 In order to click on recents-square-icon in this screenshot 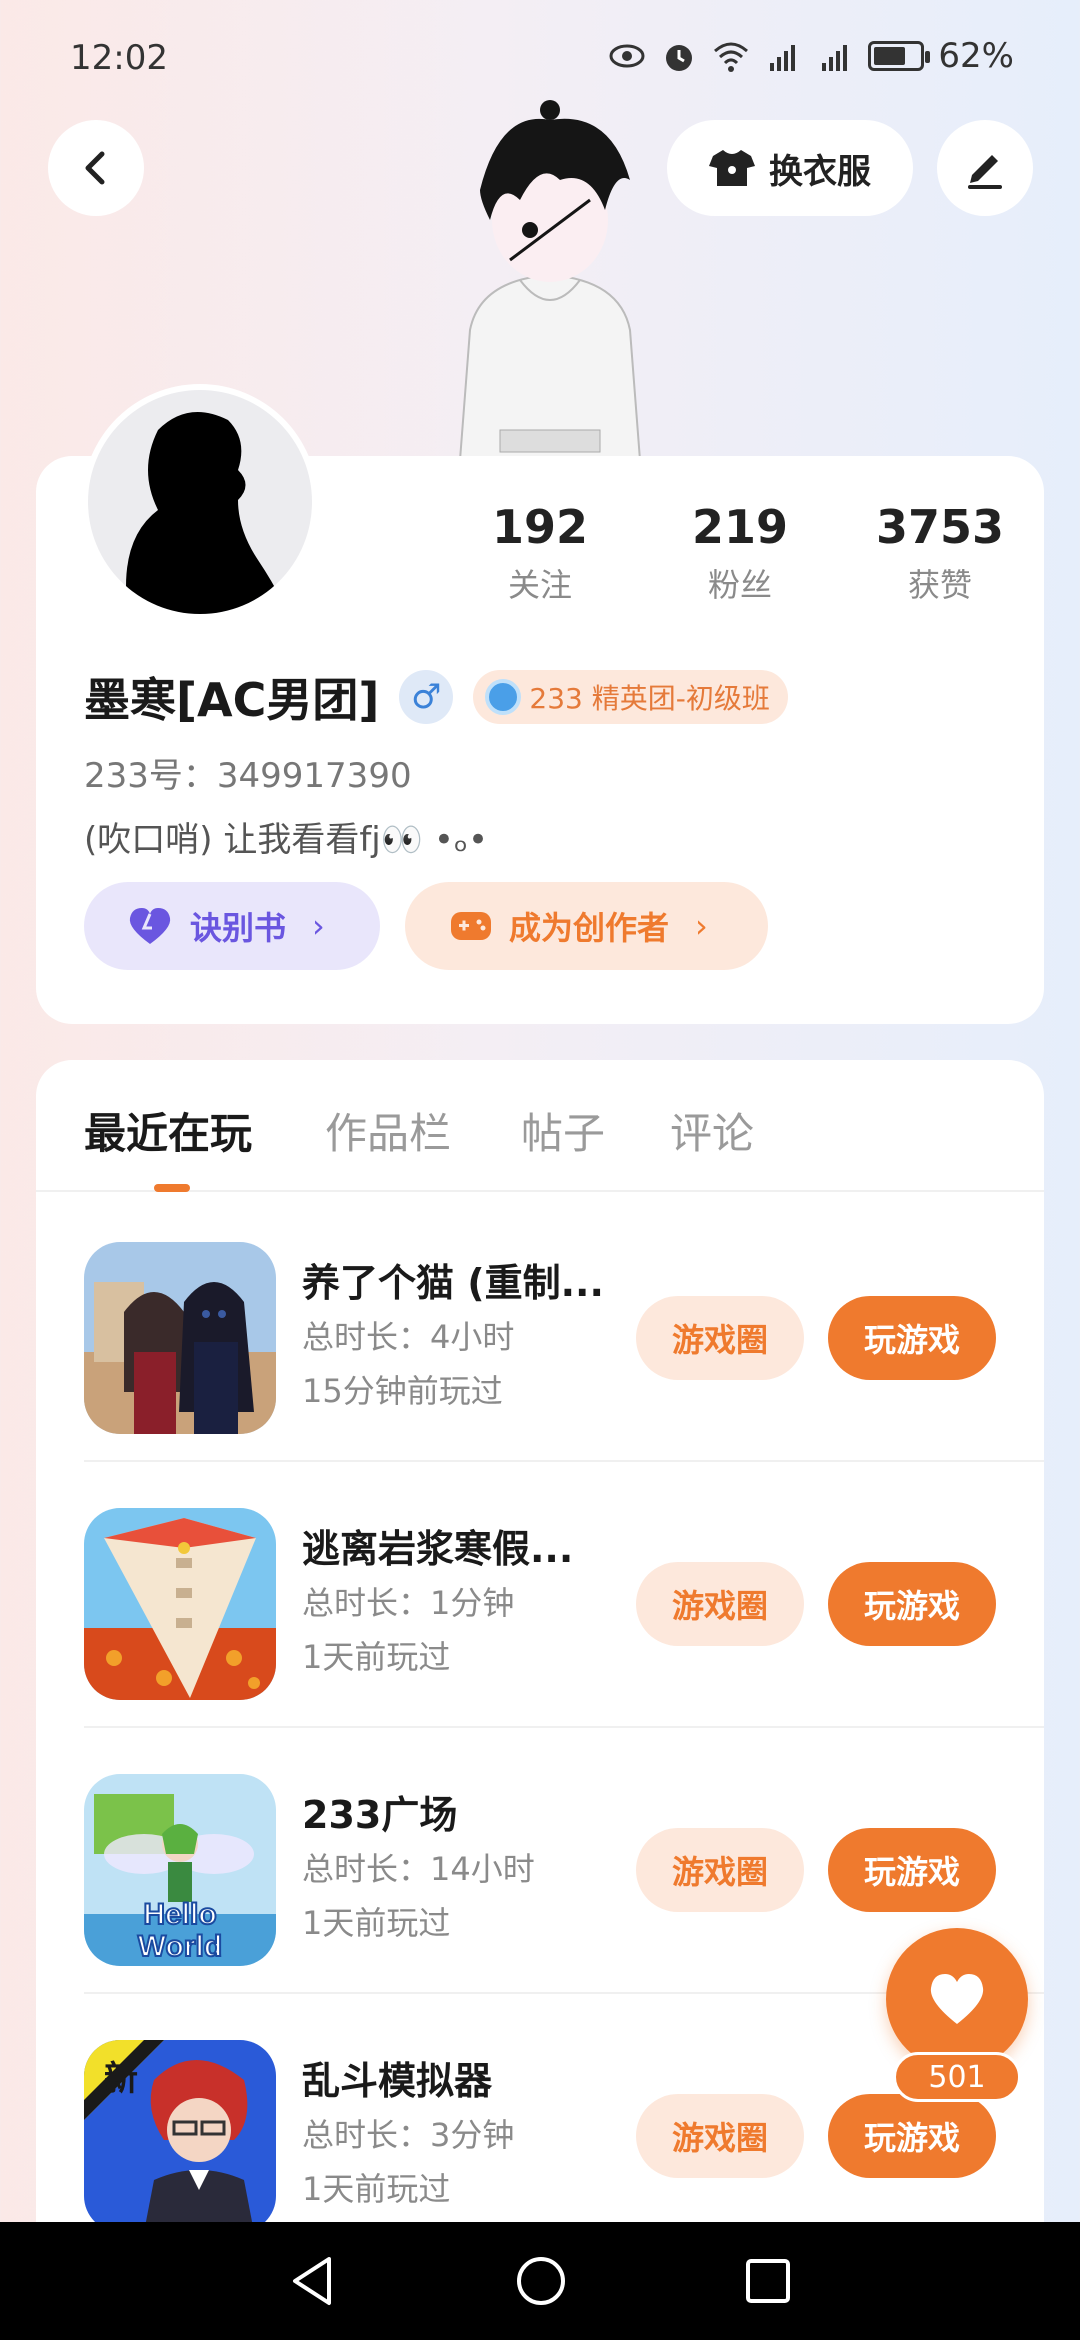, I will do `click(768, 2281)`.